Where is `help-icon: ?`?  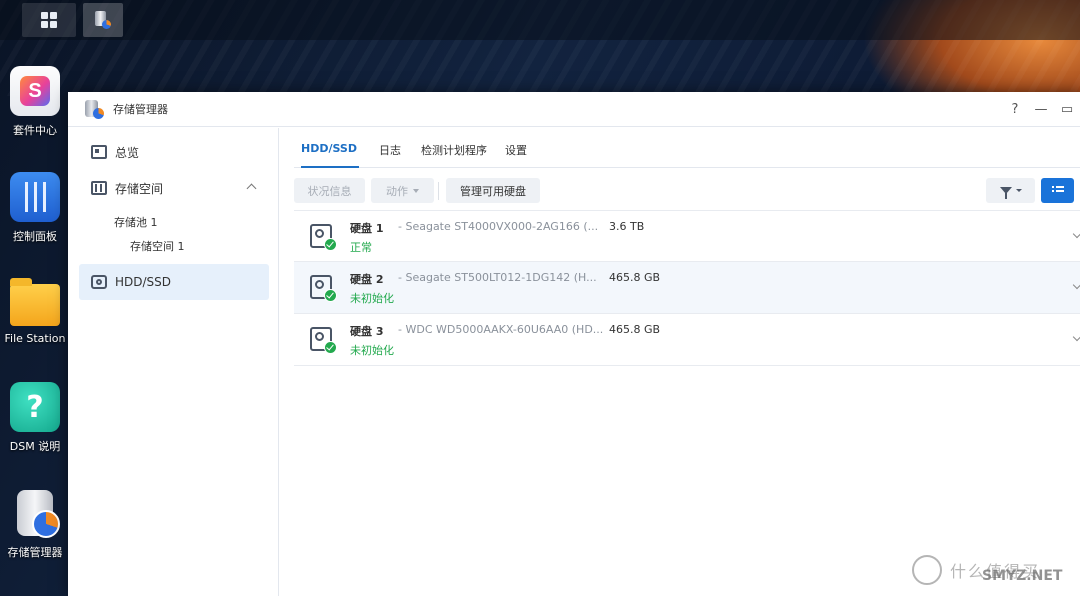 help-icon: ? is located at coordinates (35, 407).